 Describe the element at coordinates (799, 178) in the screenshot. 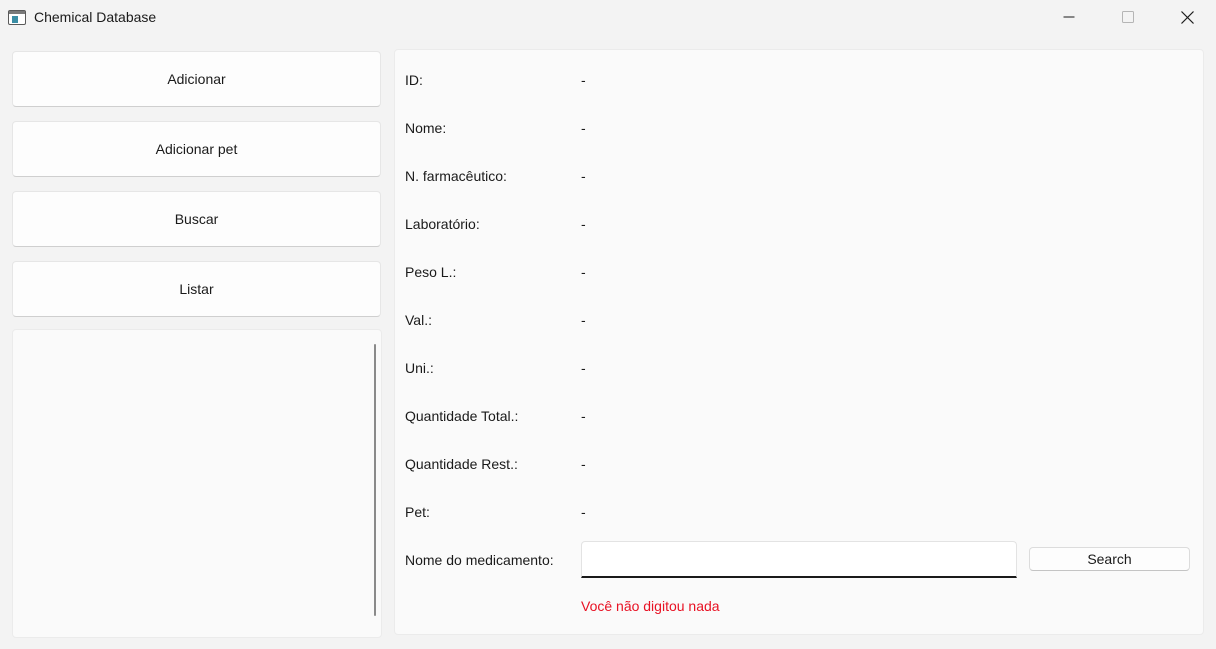

I see `field-row-farmaceutico: N. farmacêutico: -` at that location.